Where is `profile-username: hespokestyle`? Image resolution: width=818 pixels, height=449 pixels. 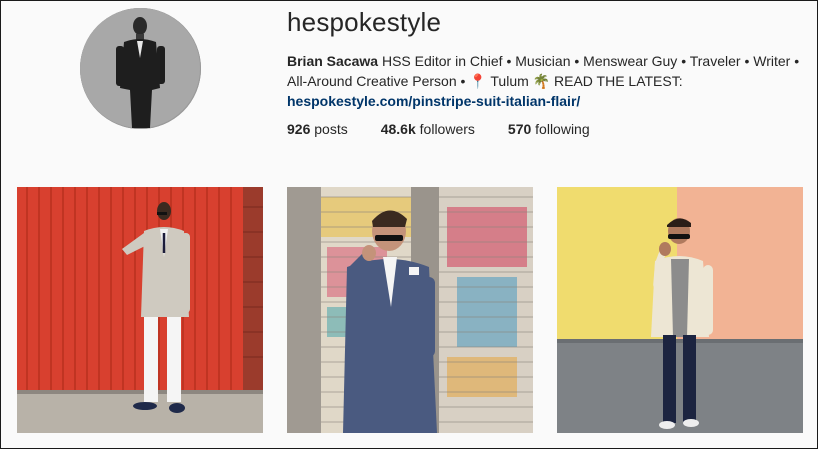 profile-username: hespokestyle is located at coordinates (364, 22).